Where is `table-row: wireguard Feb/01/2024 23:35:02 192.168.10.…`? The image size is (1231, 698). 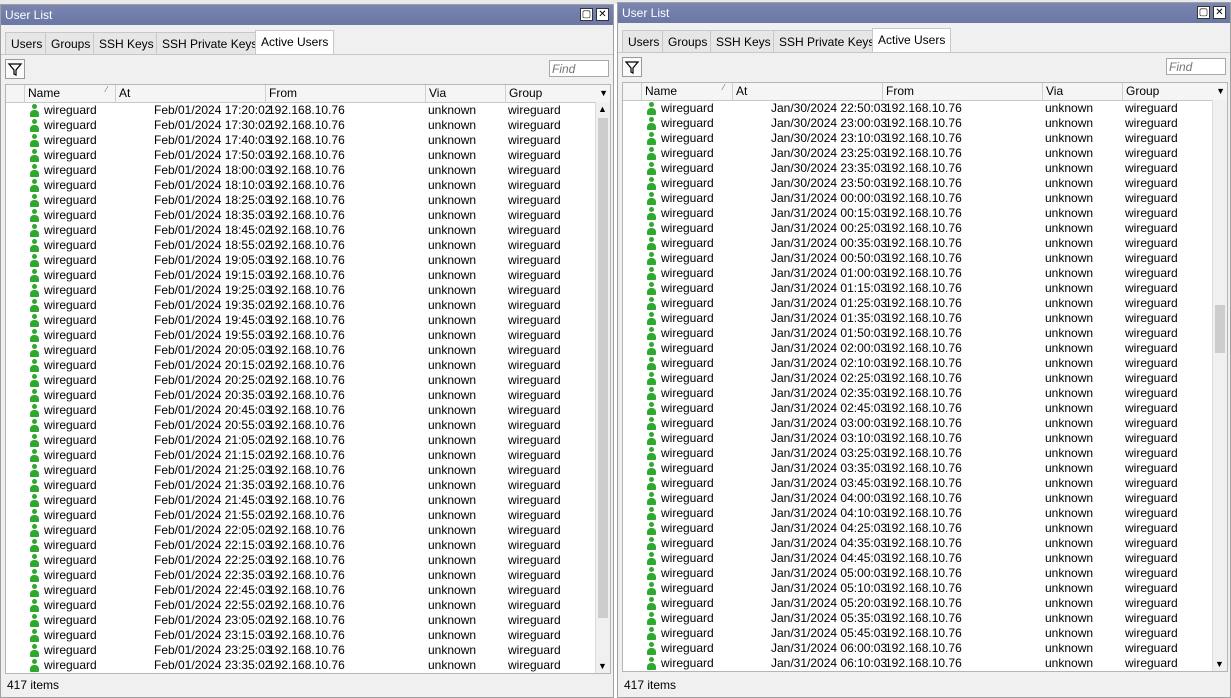
table-row: wireguard Feb/01/2024 23:35:02 192.168.10.… is located at coordinates (300, 665).